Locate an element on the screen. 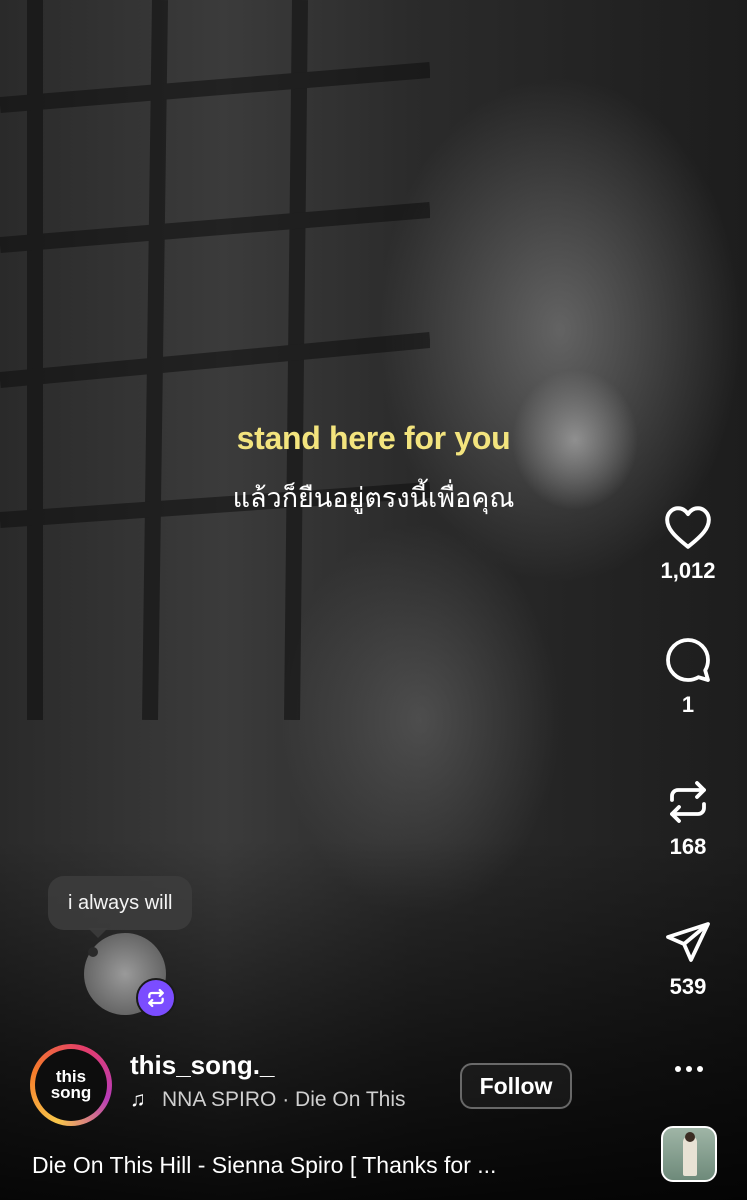 Image resolution: width=747 pixels, height=1200 pixels. comment-icon is located at coordinates (688, 660).